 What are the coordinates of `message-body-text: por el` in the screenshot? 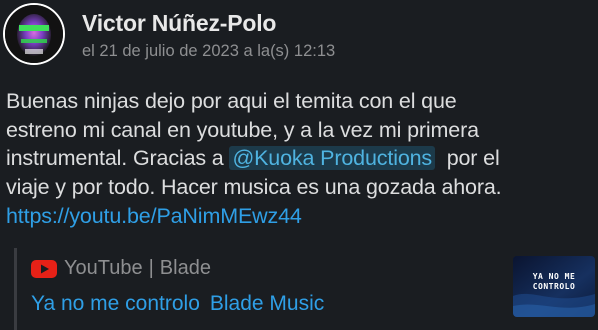 It's located at (467, 158).